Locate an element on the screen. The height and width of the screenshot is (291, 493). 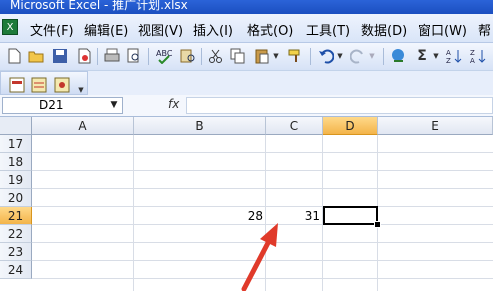
row-header-17: 17 is located at coordinates (16, 144).